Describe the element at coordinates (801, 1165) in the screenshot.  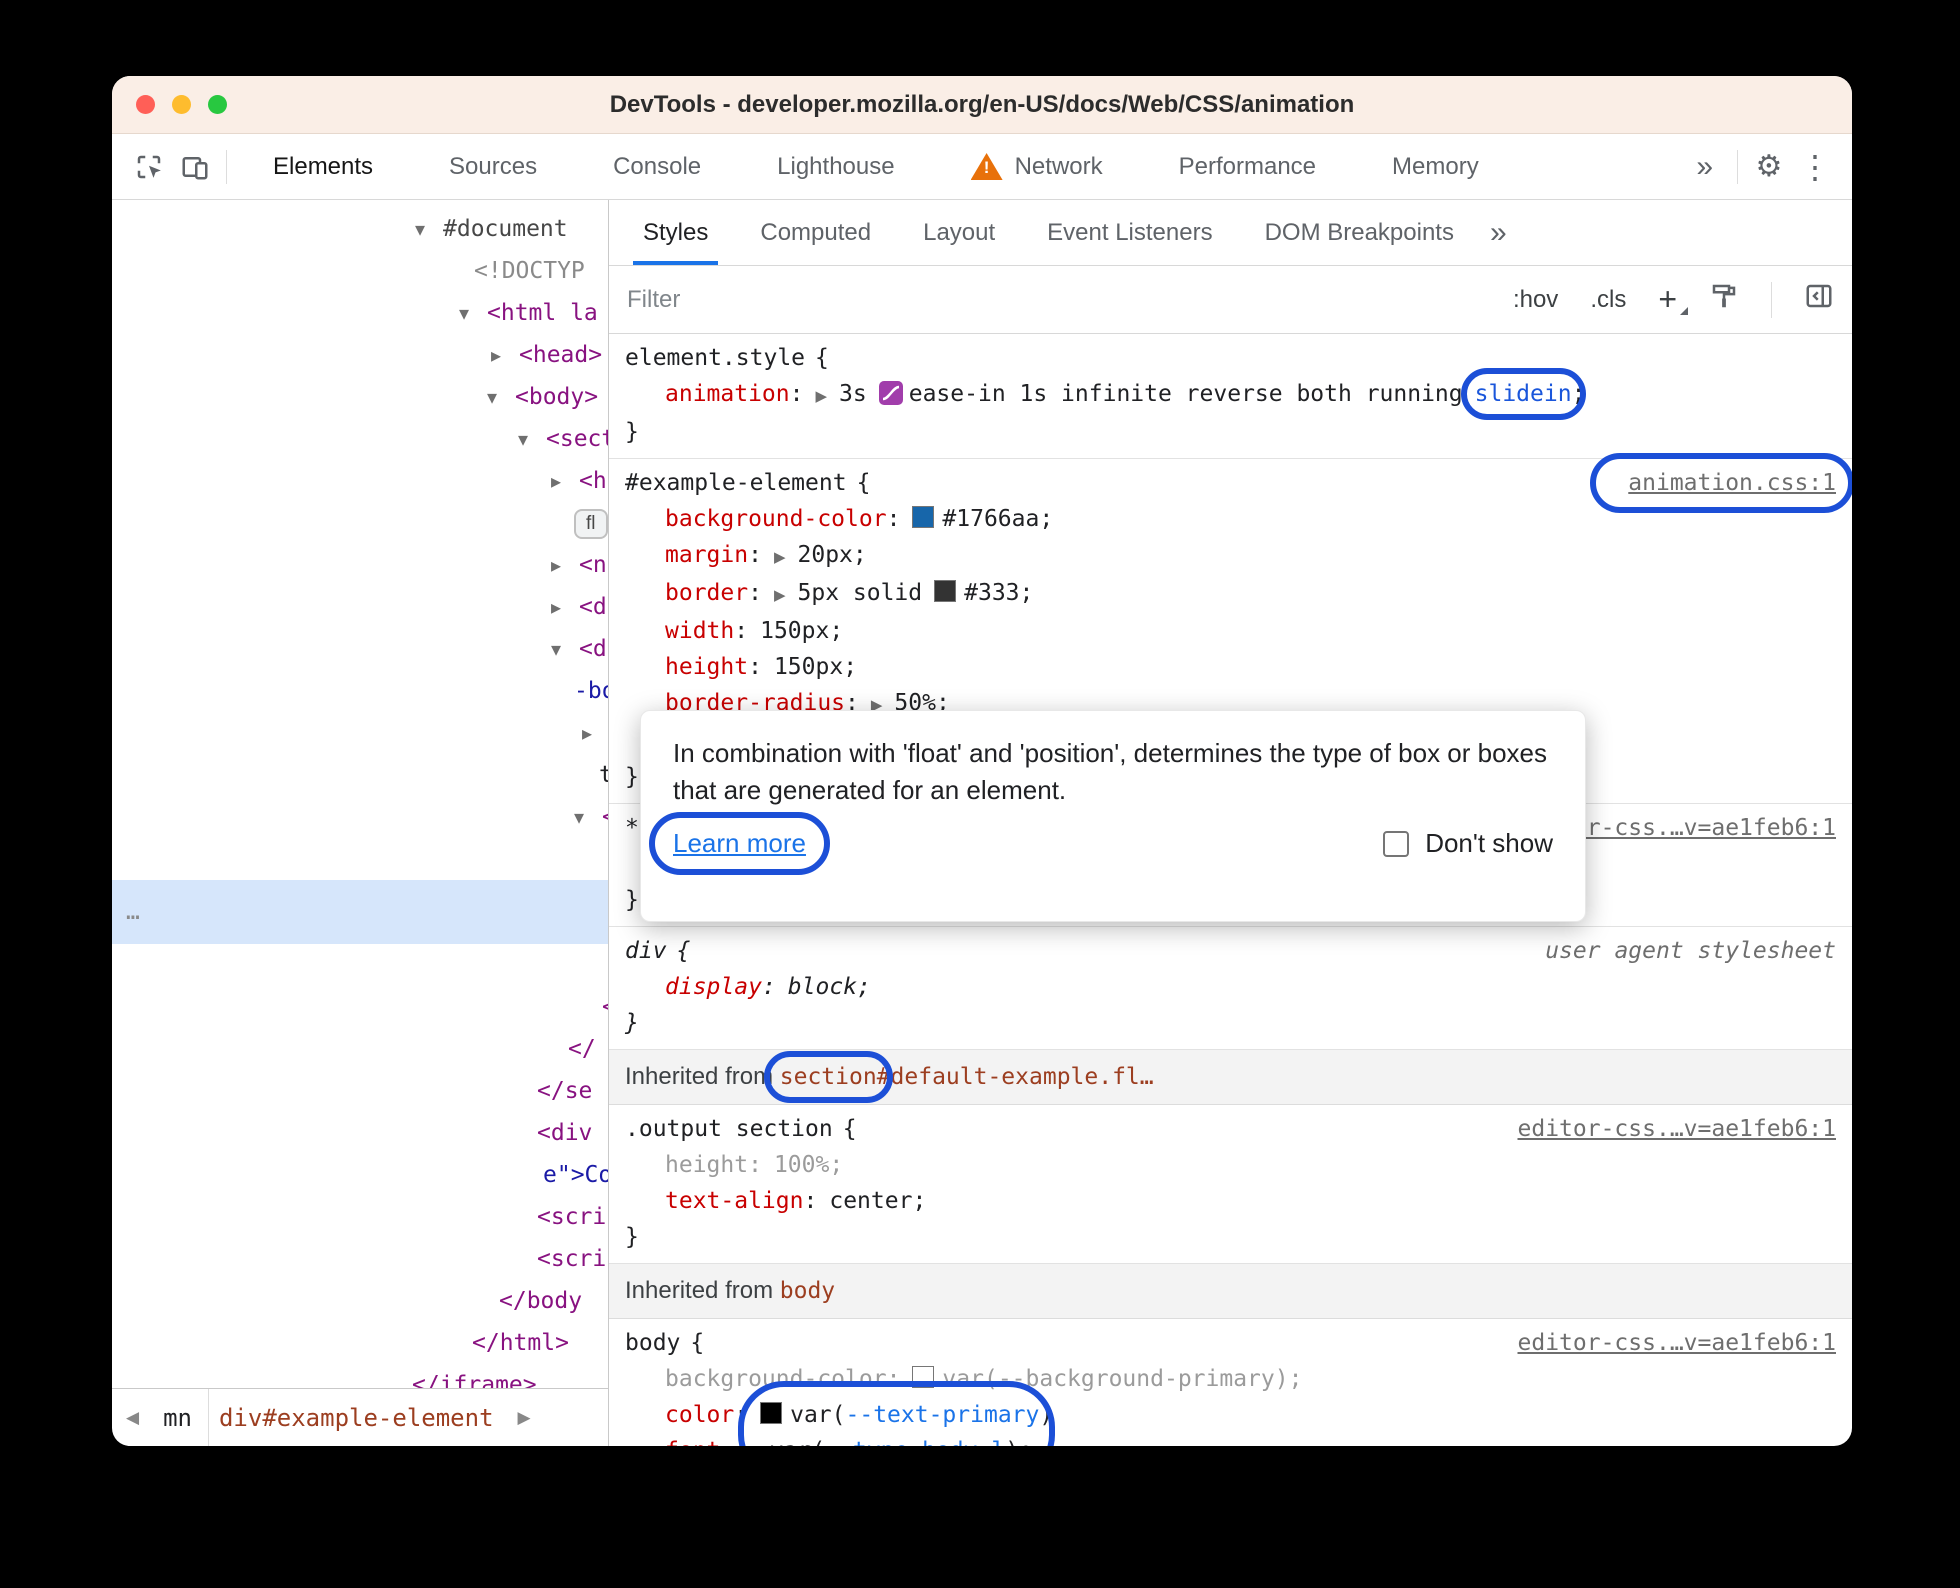
I see `css-property-value: 100%` at that location.